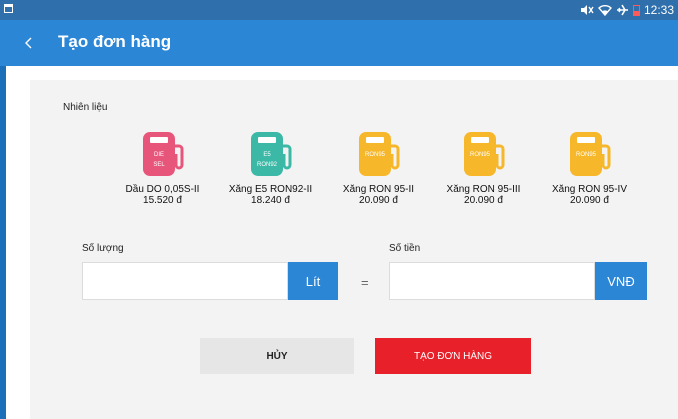 This screenshot has height=419, width=678. I want to click on create-order-button: TẠO ĐƠN HÀNG, so click(453, 356).